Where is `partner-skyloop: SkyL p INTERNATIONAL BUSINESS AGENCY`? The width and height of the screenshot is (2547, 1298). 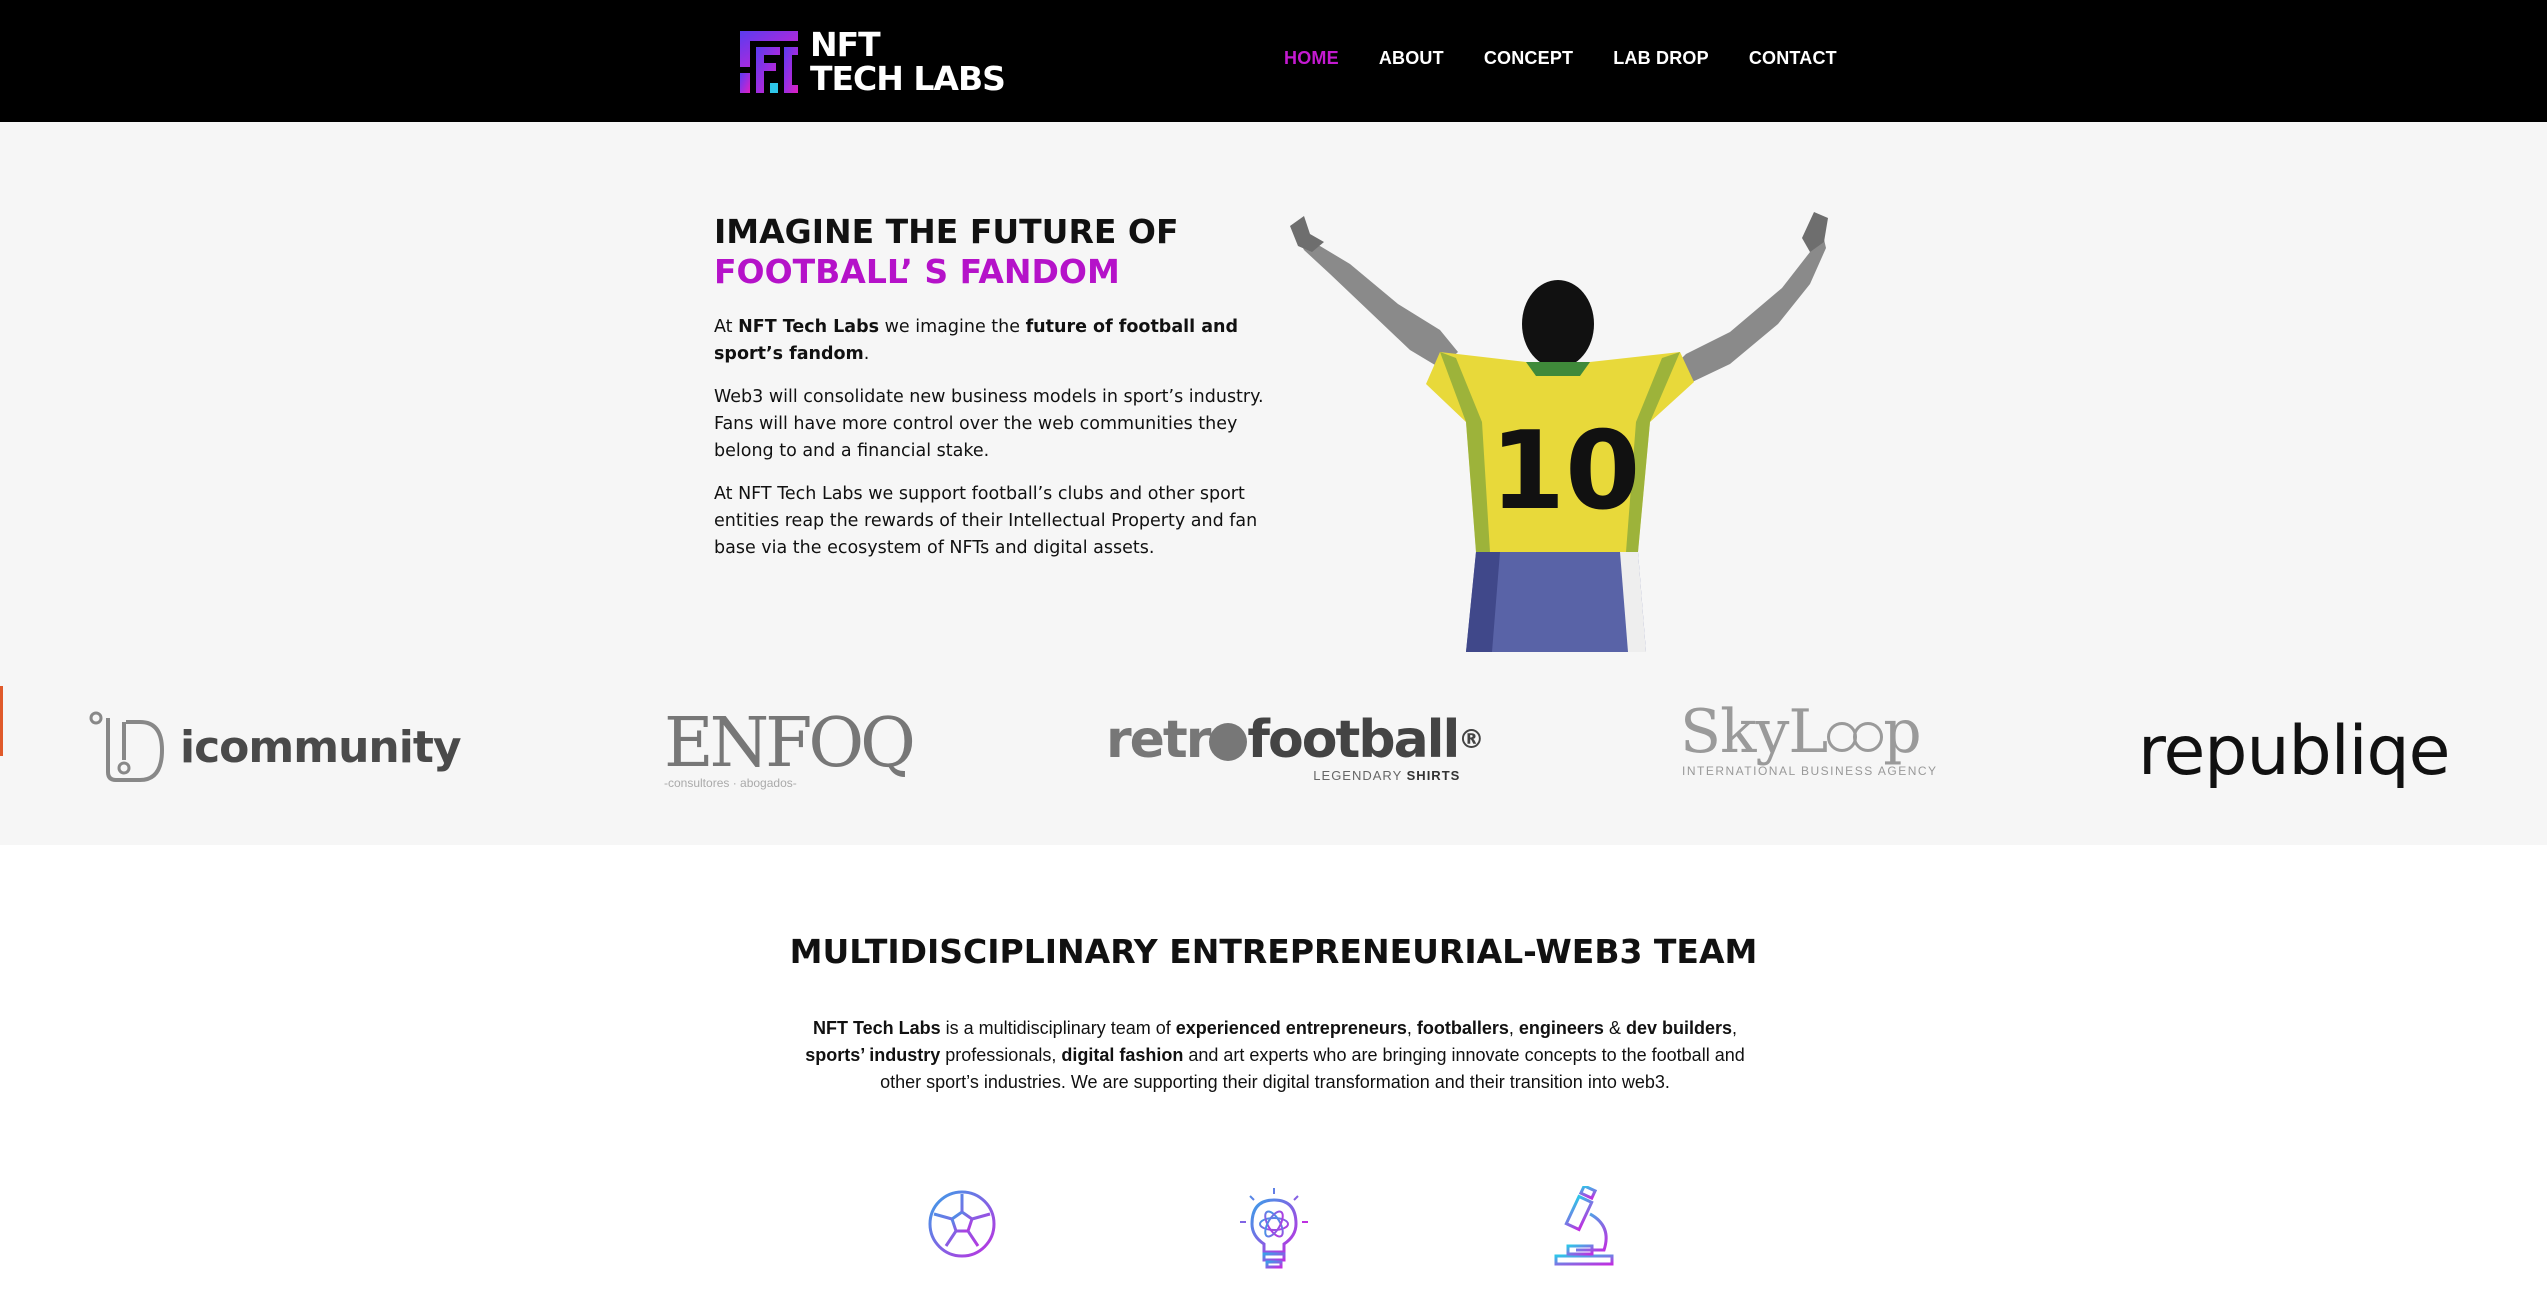 partner-skyloop: SkyL p INTERNATIONAL BUSINESS AGENCY is located at coordinates (1809, 739).